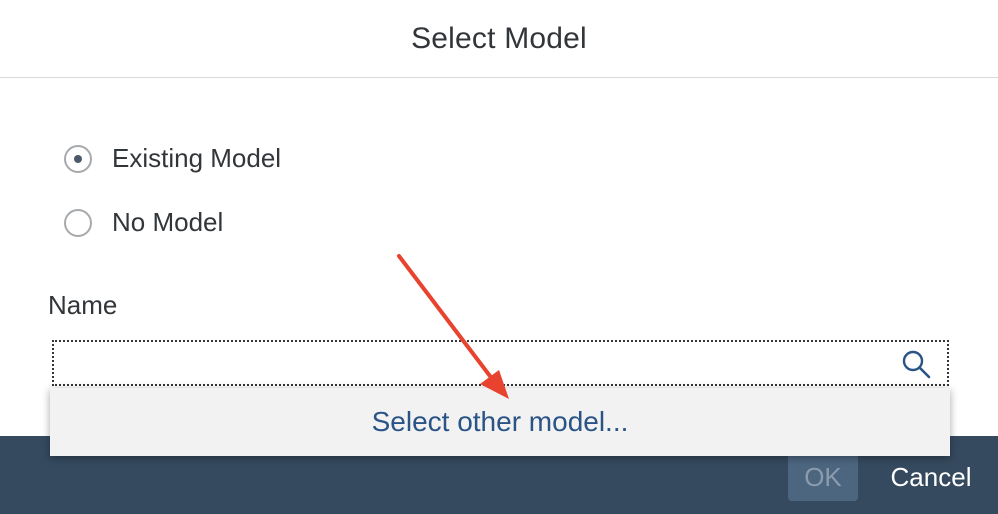 The image size is (998, 514). Describe the element at coordinates (916, 364) in the screenshot. I see `search-icon` at that location.